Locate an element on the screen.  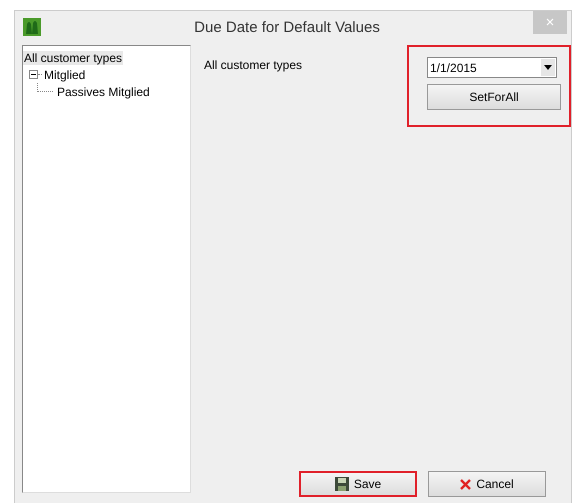
collapse-icon is located at coordinates (33, 74).